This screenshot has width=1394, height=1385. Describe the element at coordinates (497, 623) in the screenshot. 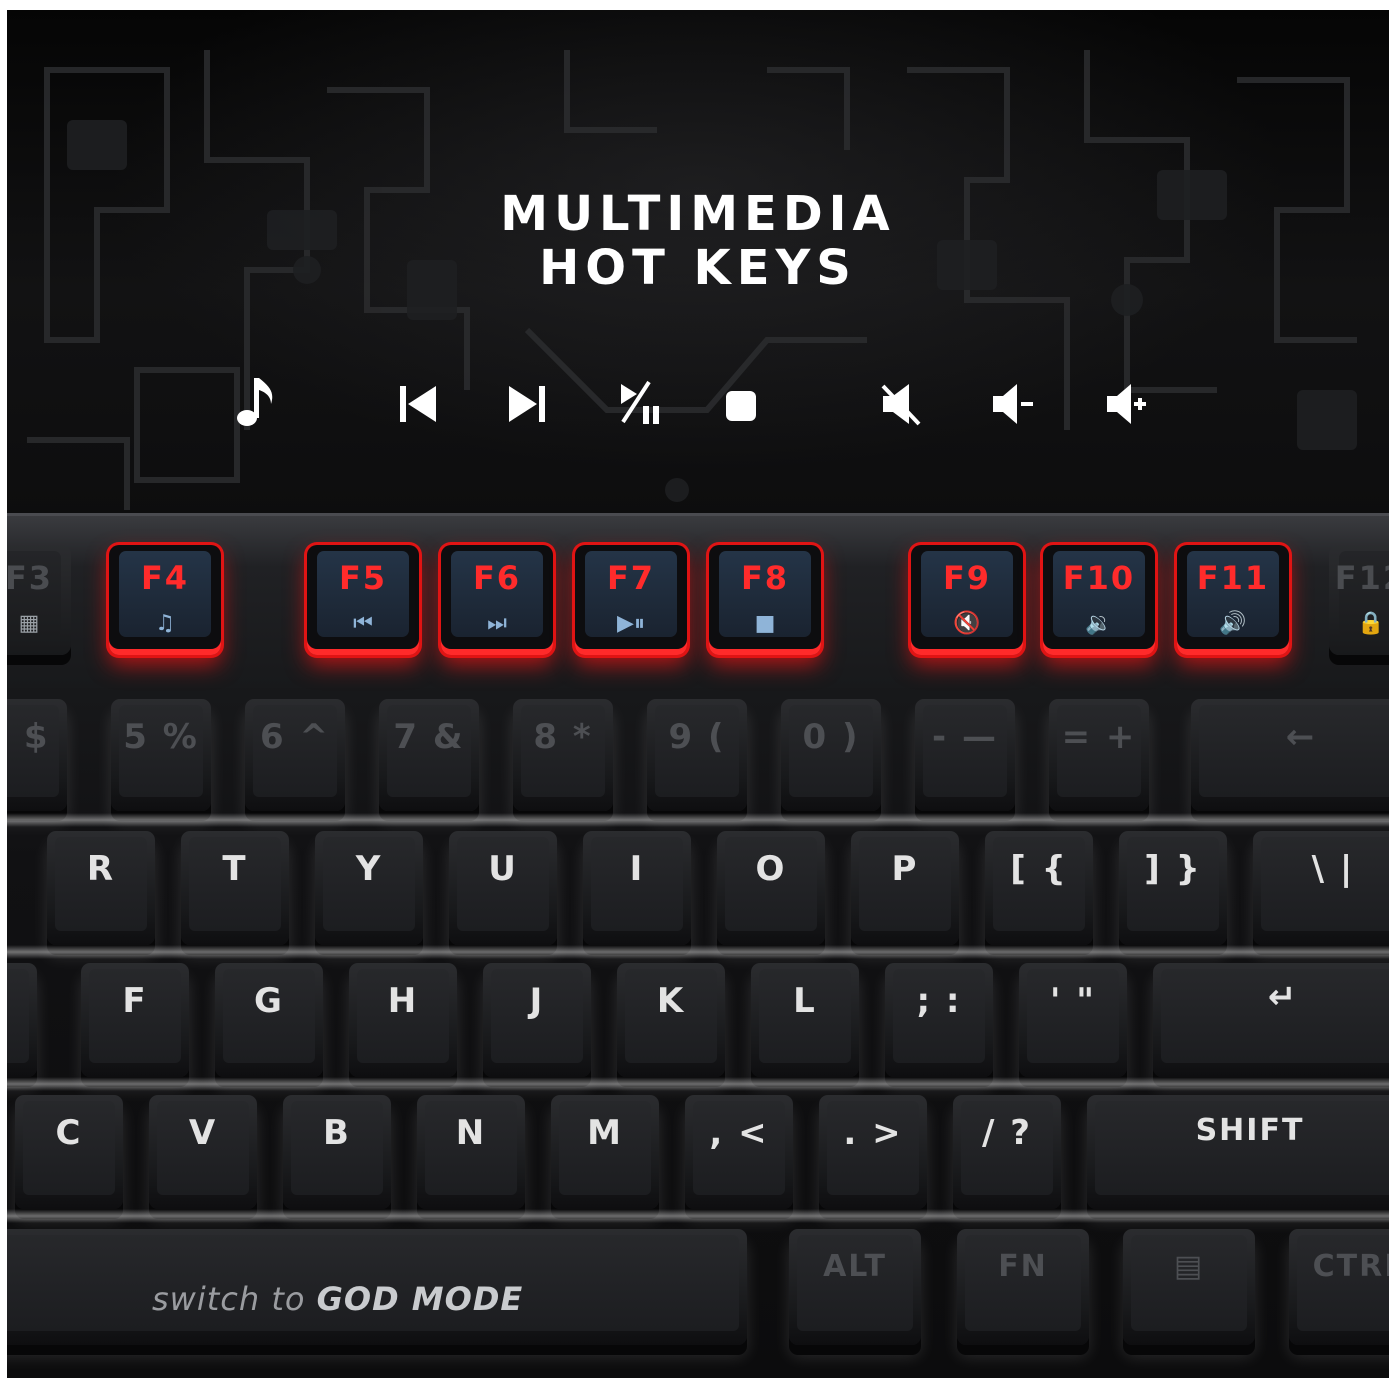

I see `next-track-icon: ⏭` at that location.